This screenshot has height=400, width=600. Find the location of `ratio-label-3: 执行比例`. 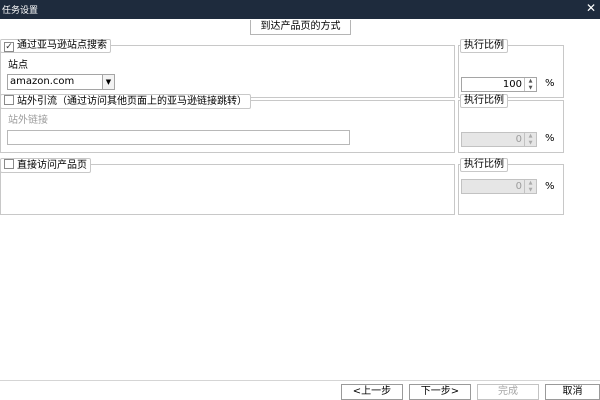

ratio-label-3: 执行比例 is located at coordinates (484, 165).